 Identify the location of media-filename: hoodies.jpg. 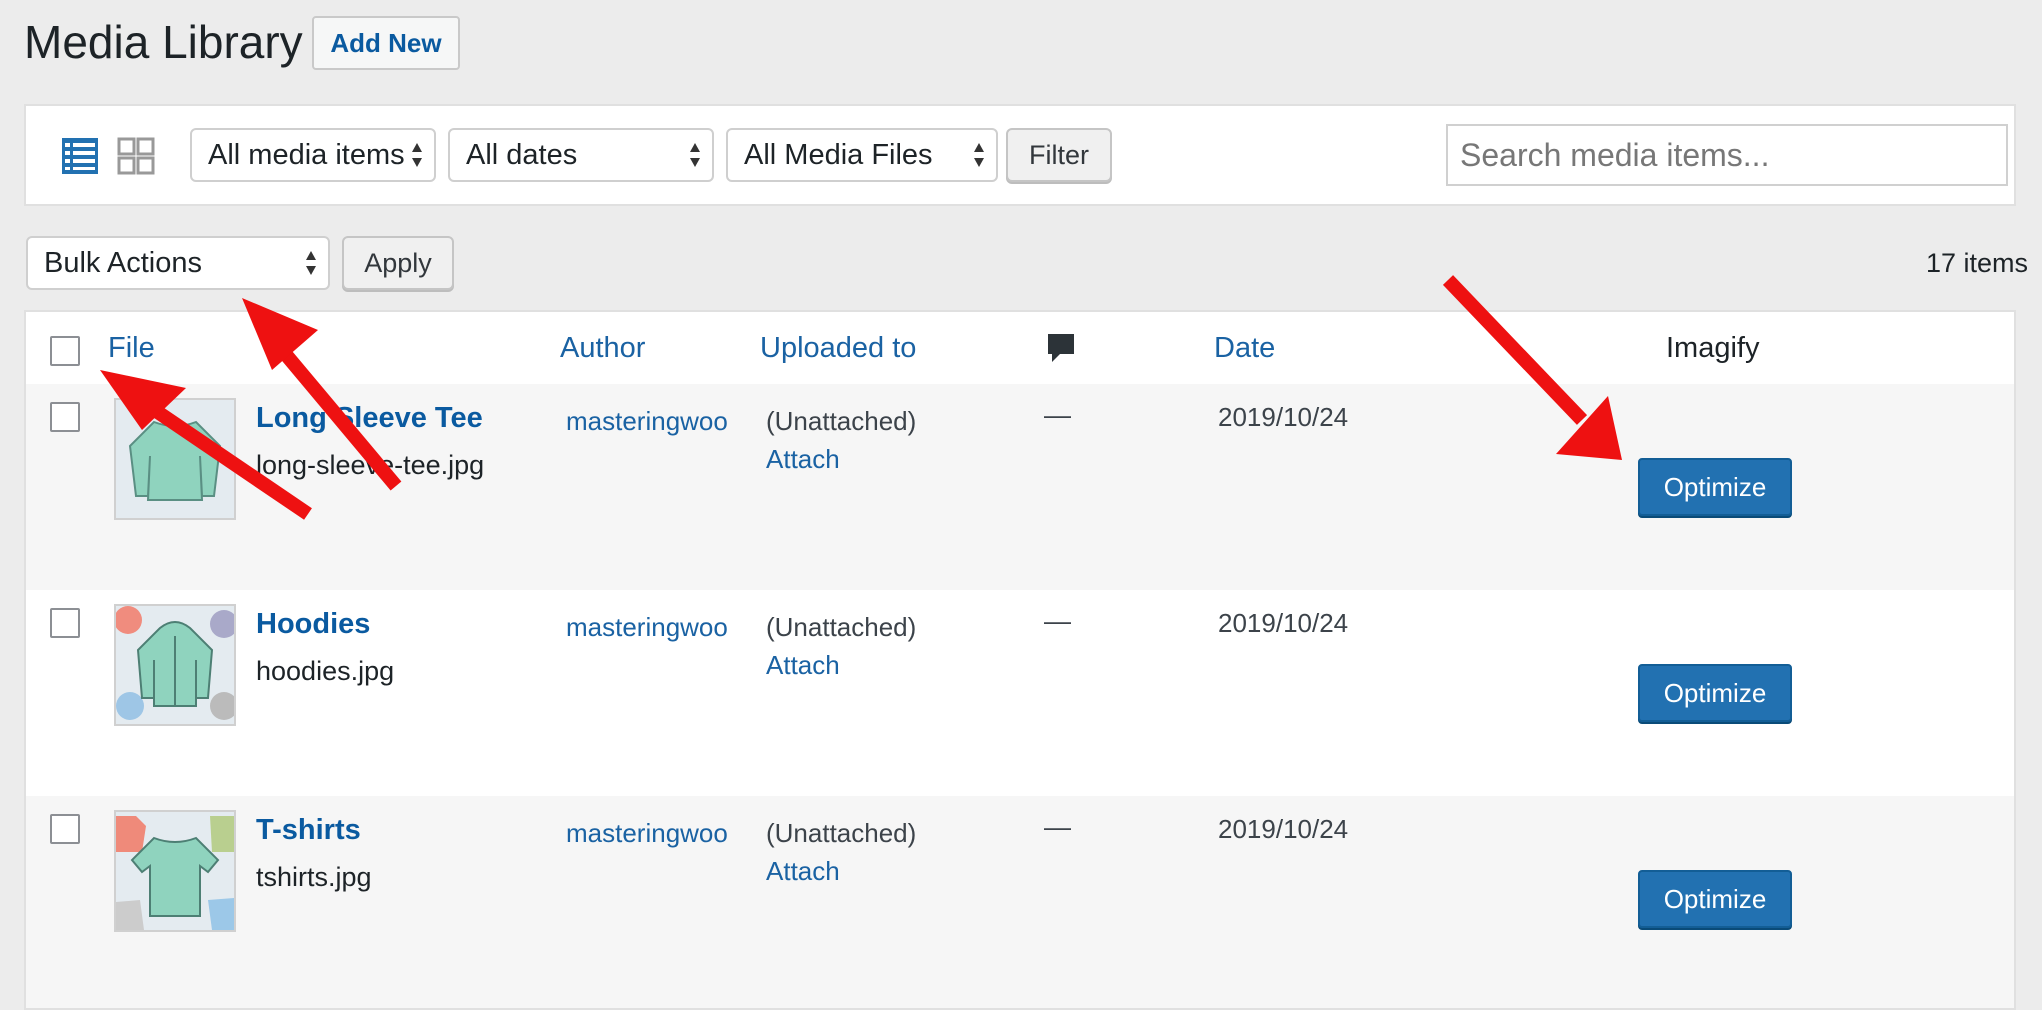
(325, 671).